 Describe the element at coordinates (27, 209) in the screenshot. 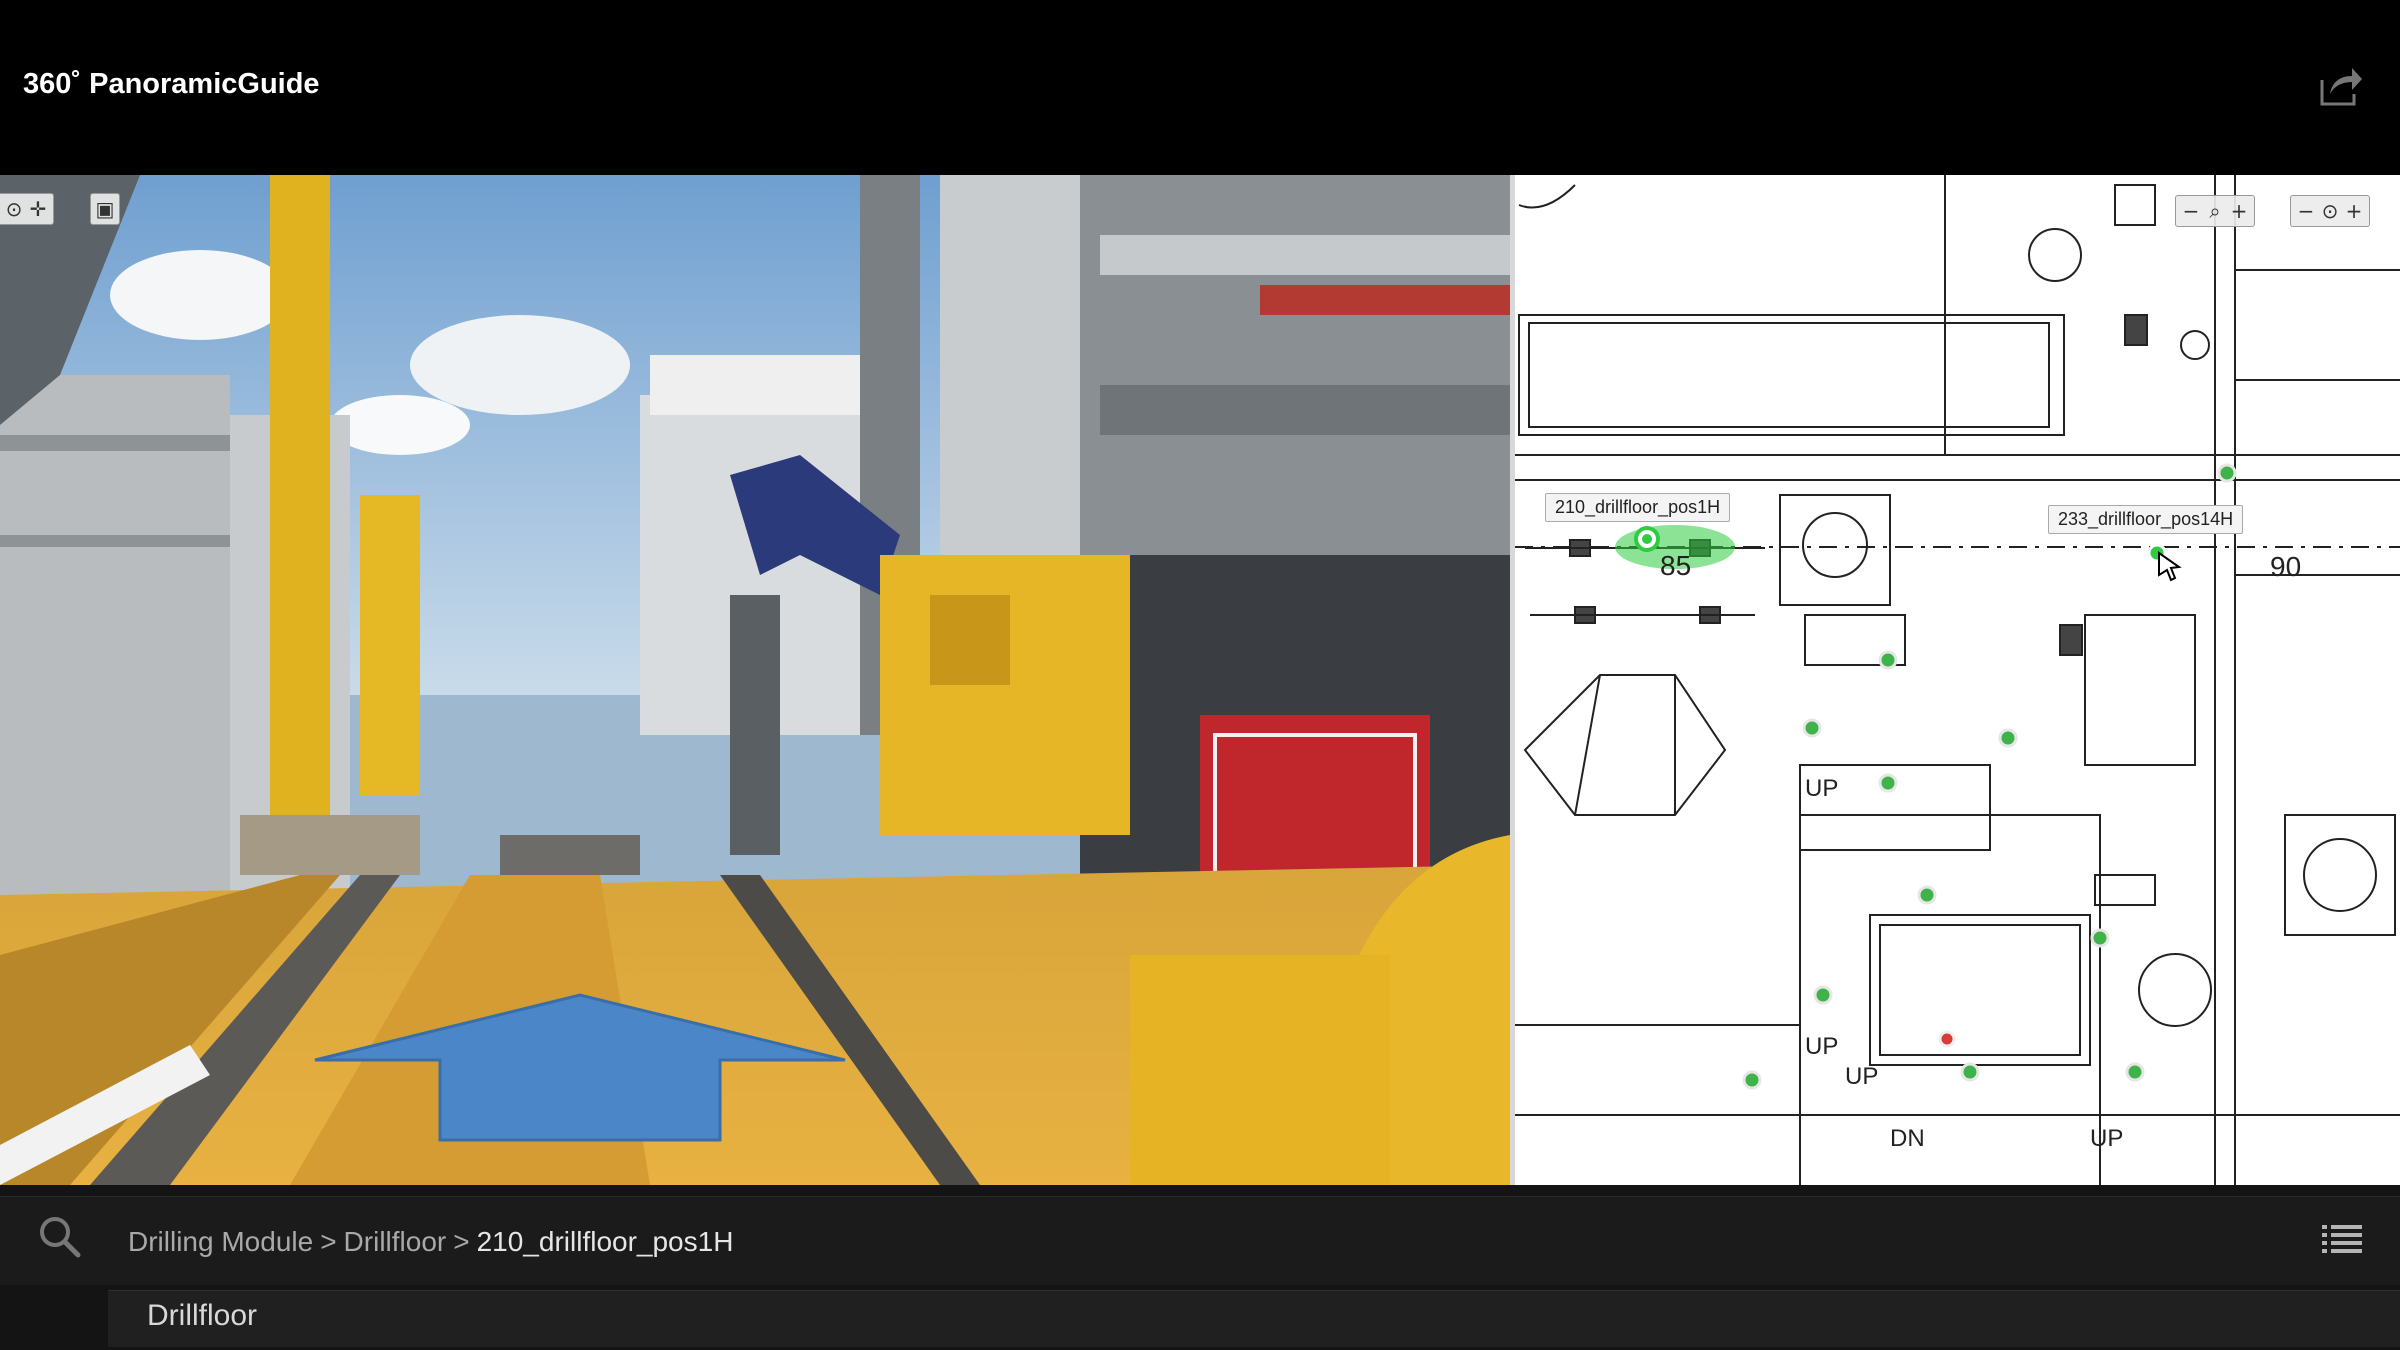

I see `panorama-controls: ⊙ ✛` at that location.